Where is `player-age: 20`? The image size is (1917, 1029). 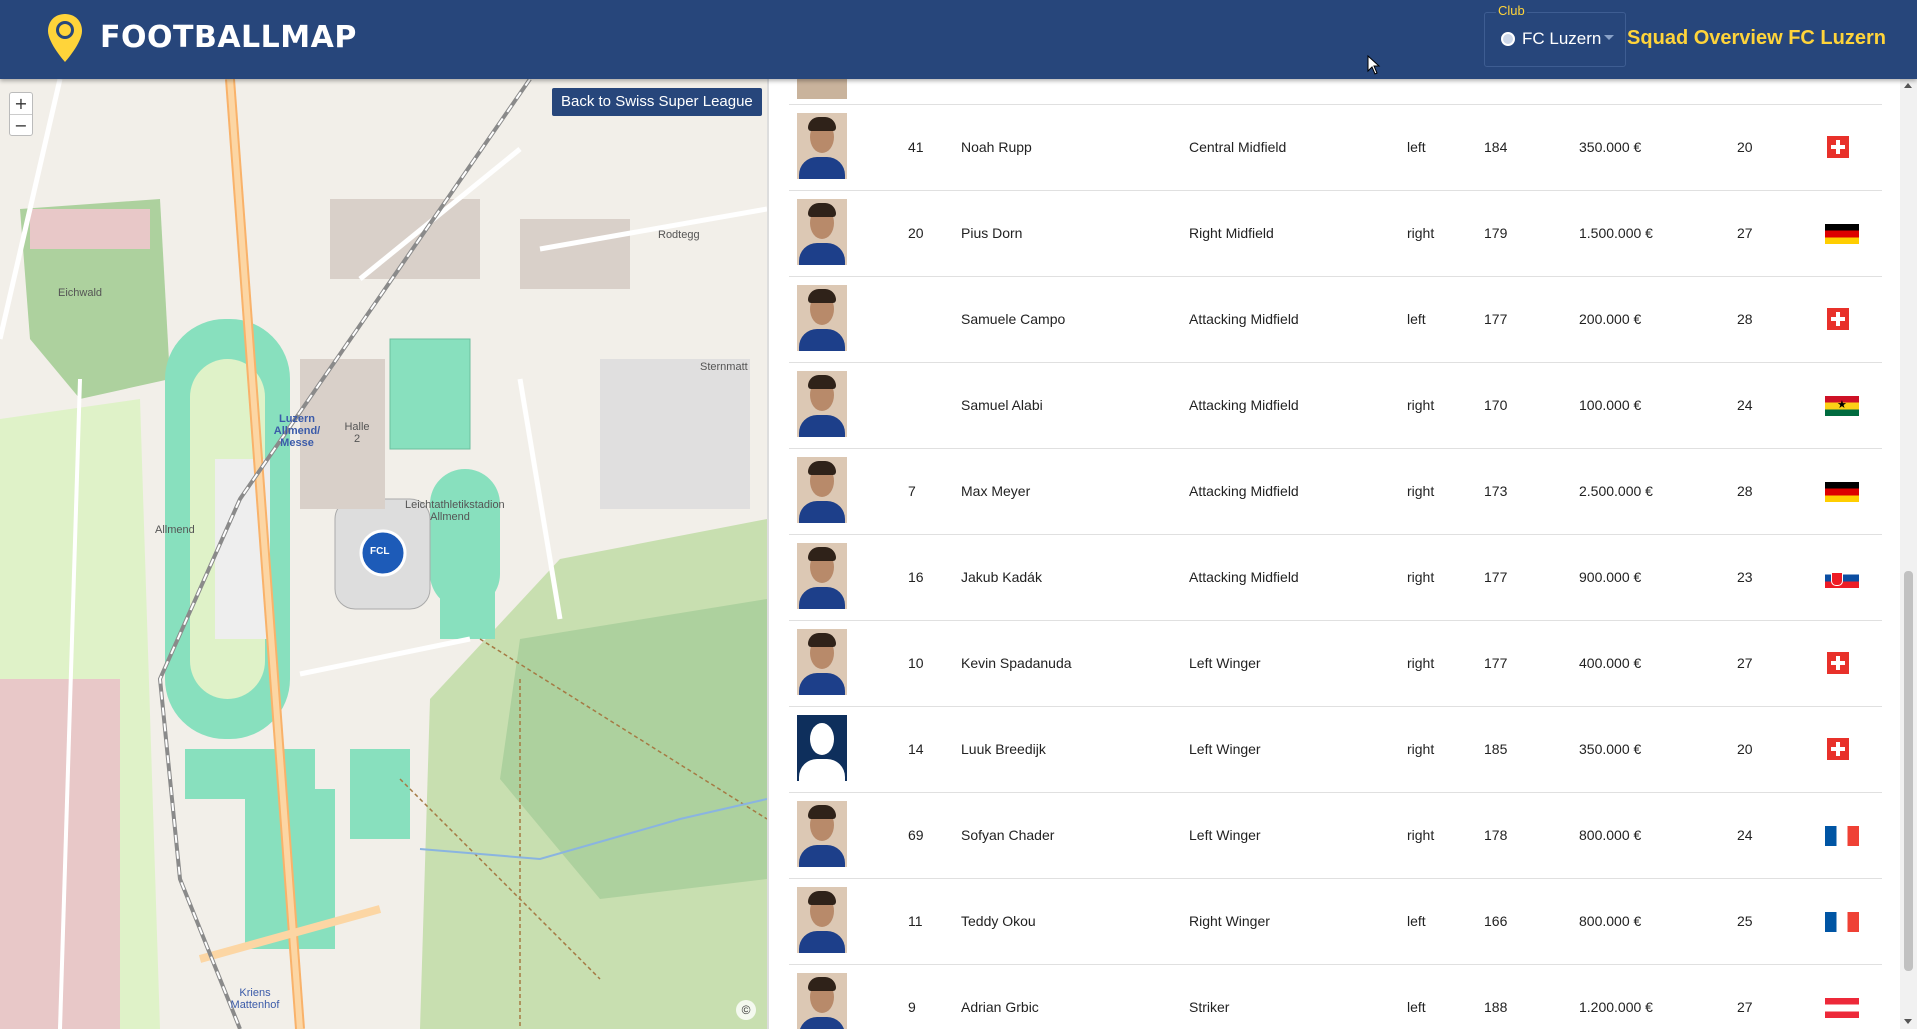 player-age: 20 is located at coordinates (1745, 147).